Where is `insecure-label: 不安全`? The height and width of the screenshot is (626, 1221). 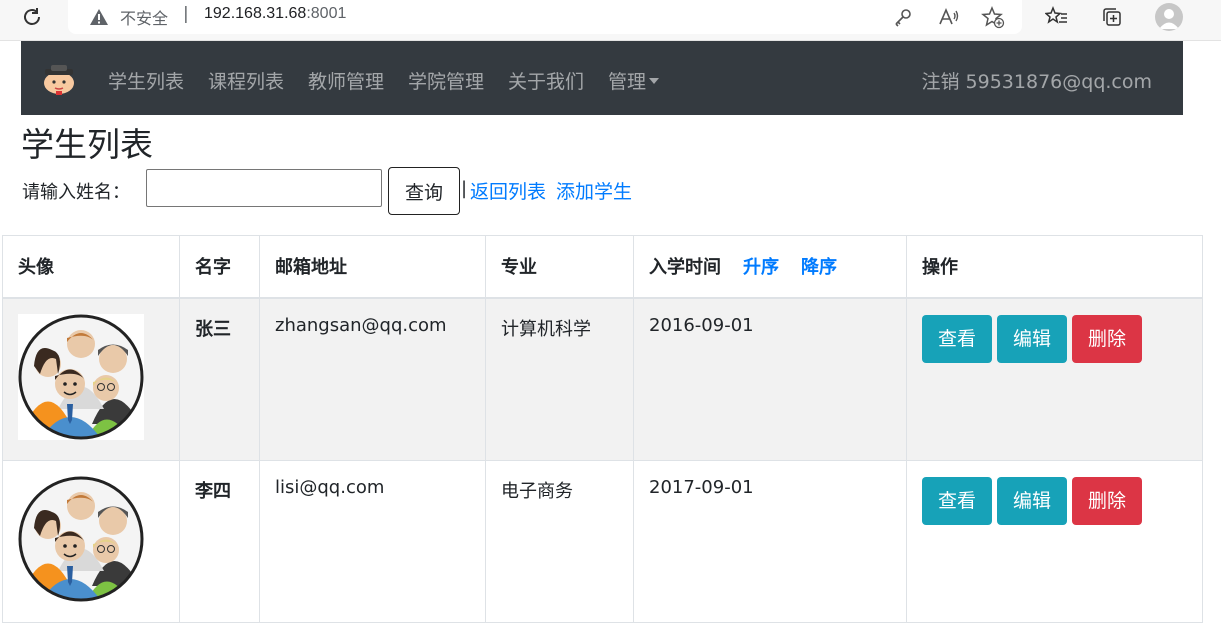 insecure-label: 不安全 is located at coordinates (144, 18).